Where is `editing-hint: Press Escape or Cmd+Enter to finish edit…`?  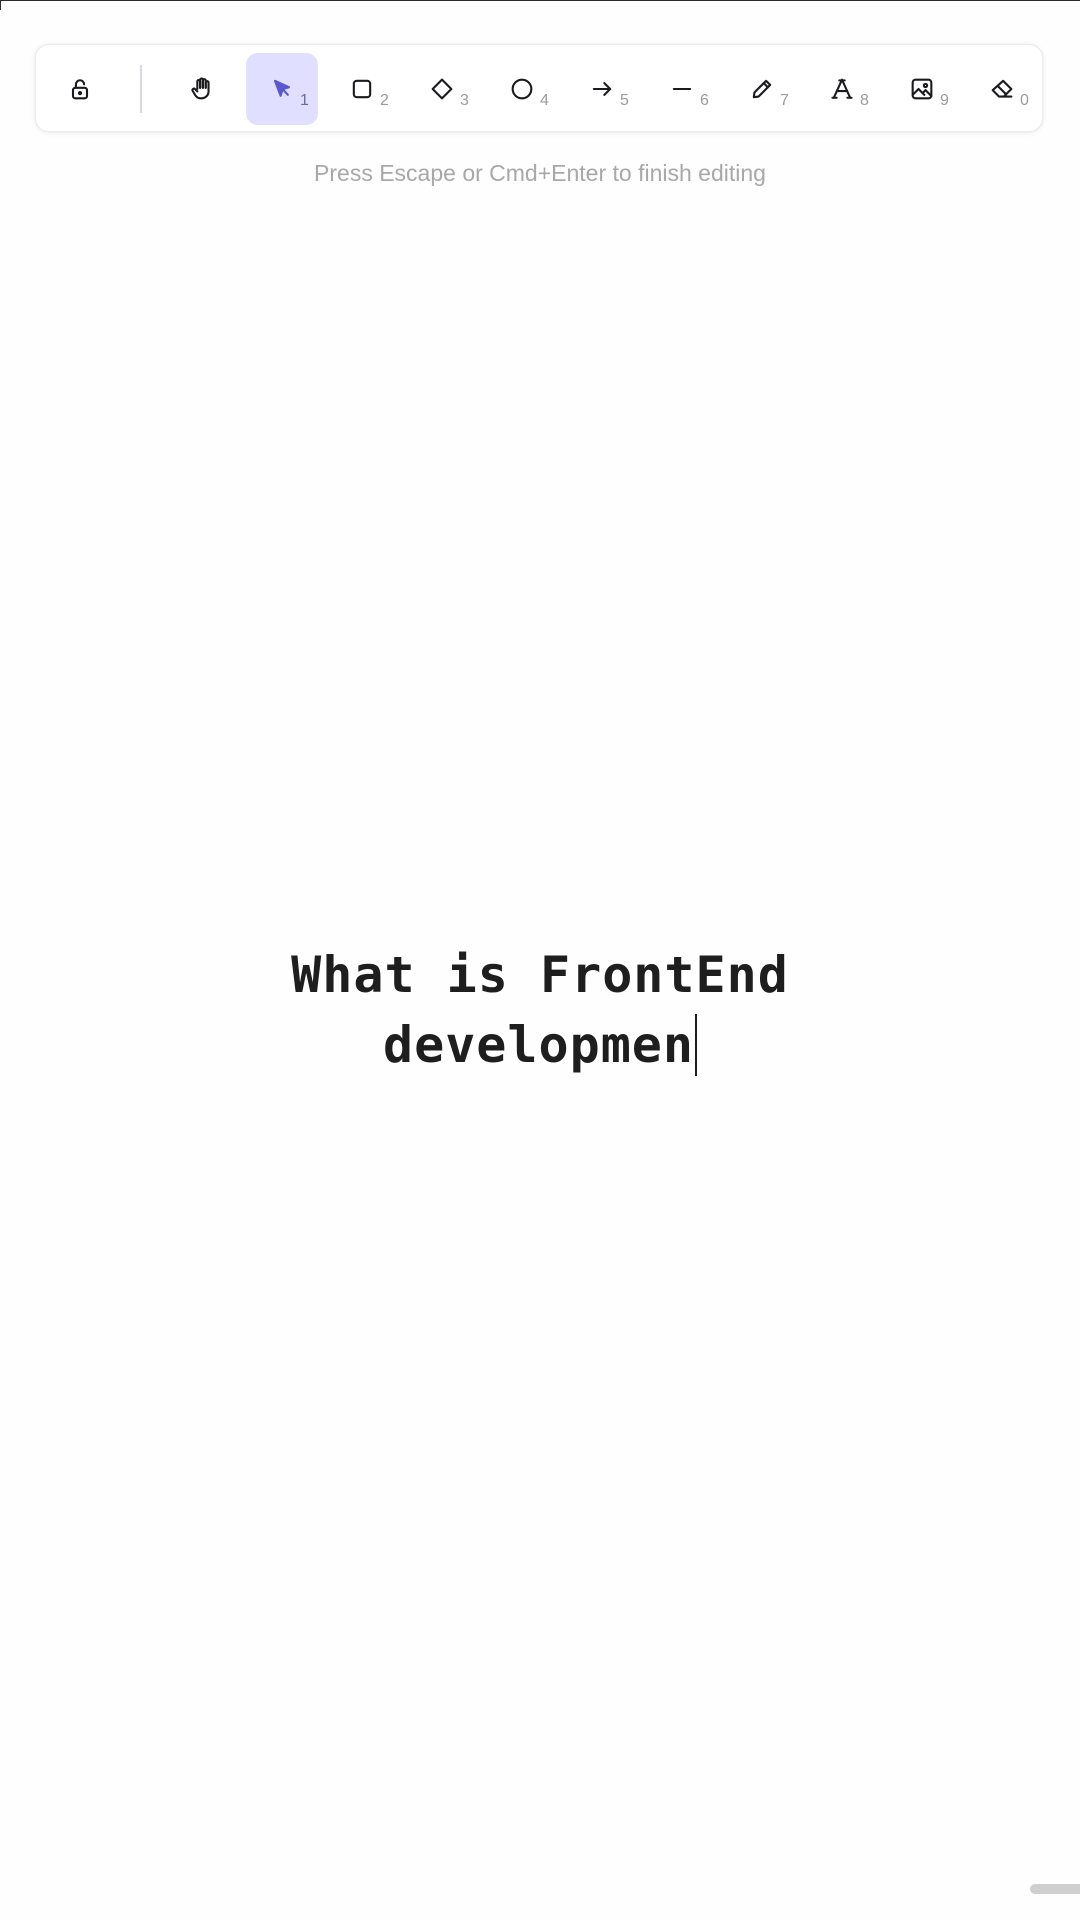
editing-hint: Press Escape or Cmd+Enter to finish edit… is located at coordinates (540, 173).